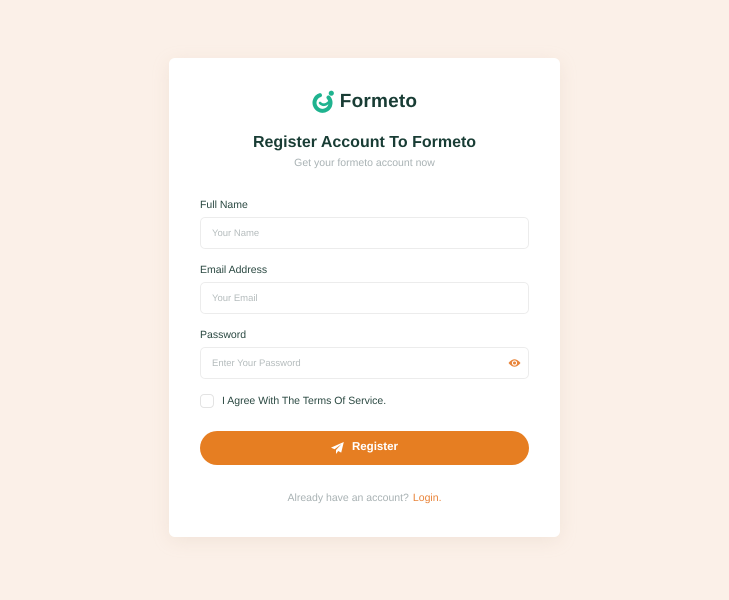 This screenshot has height=600, width=729. What do you see at coordinates (224, 205) in the screenshot?
I see `field-label: Full Name` at bounding box center [224, 205].